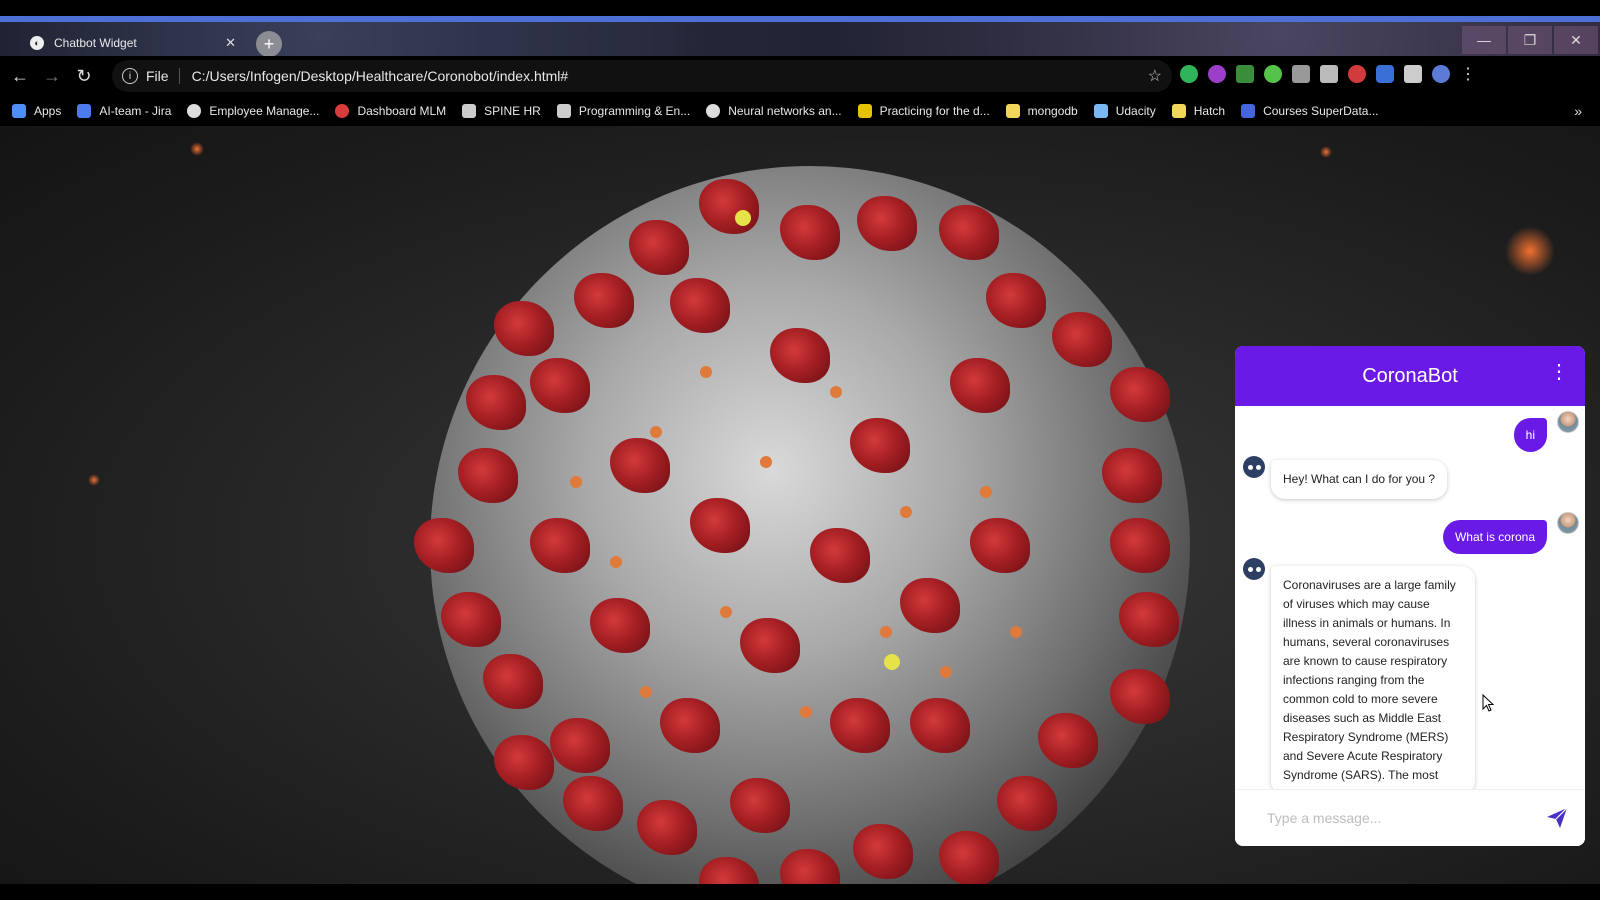  Describe the element at coordinates (128, 43) in the screenshot. I see `tab-chatbot-widget: ◐ Chatbot Widget ✕` at that location.